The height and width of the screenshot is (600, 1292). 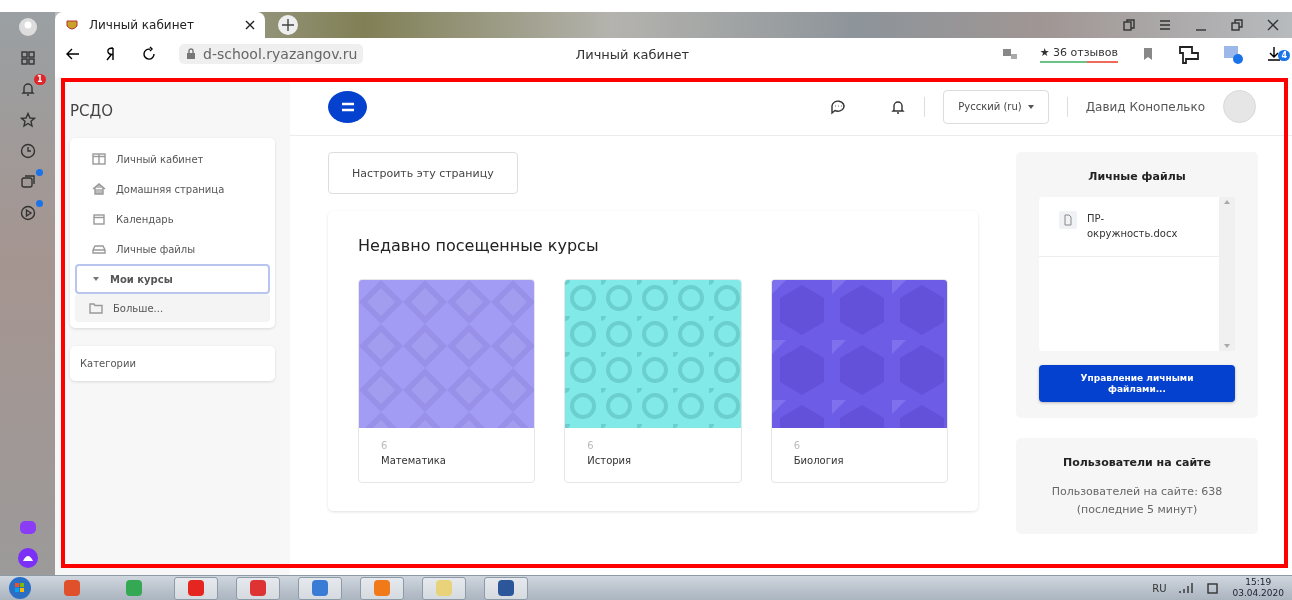 What do you see at coordinates (1068, 220) in the screenshot?
I see `document-icon` at bounding box center [1068, 220].